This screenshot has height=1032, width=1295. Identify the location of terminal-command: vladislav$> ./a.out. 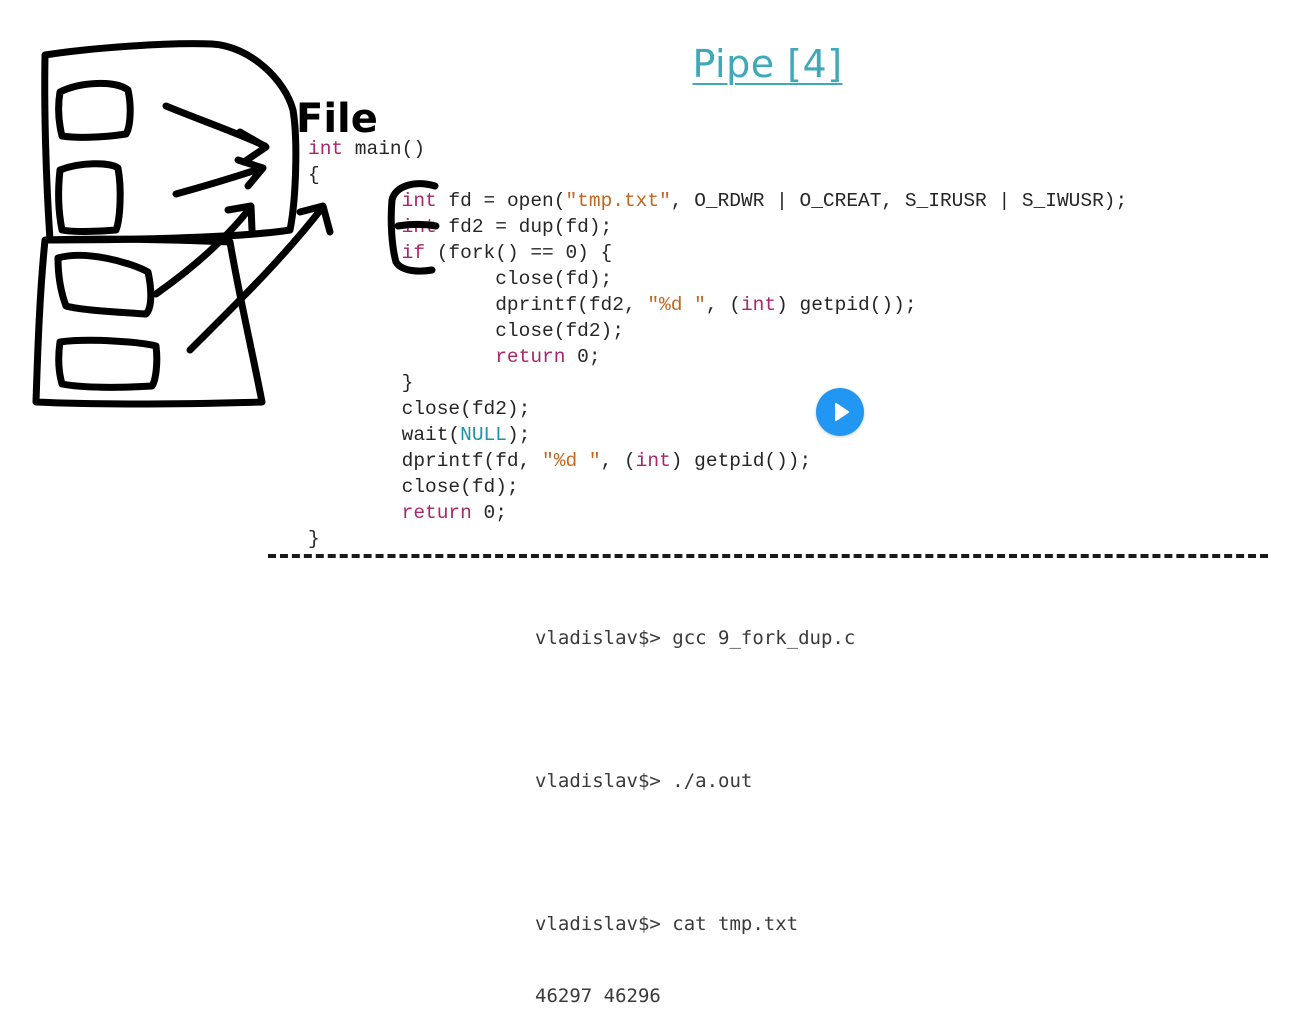
(644, 781).